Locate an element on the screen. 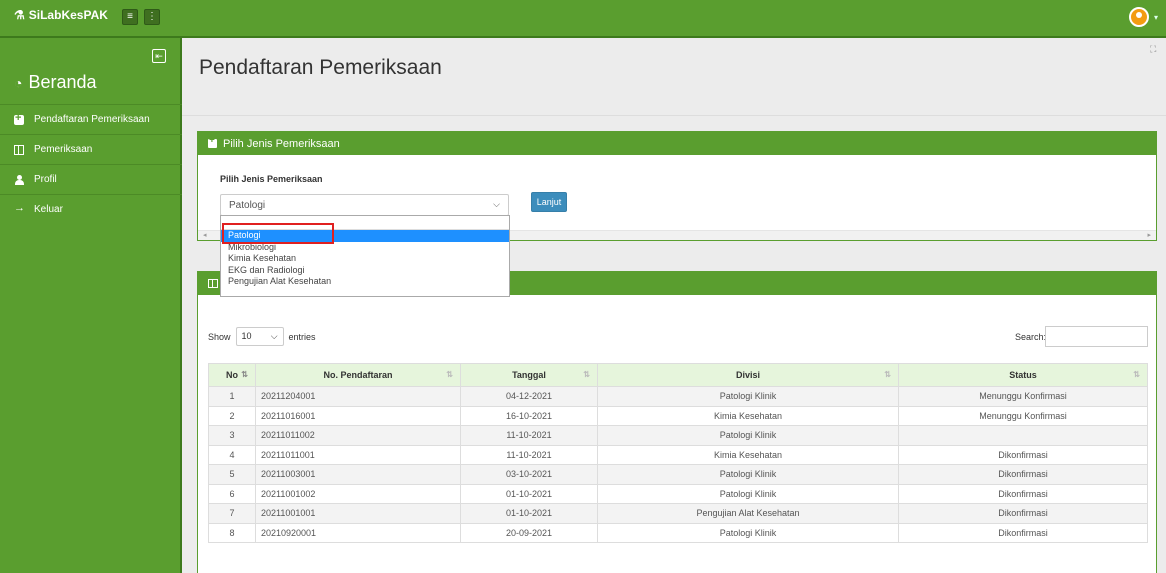  user-icon is located at coordinates (19, 179).